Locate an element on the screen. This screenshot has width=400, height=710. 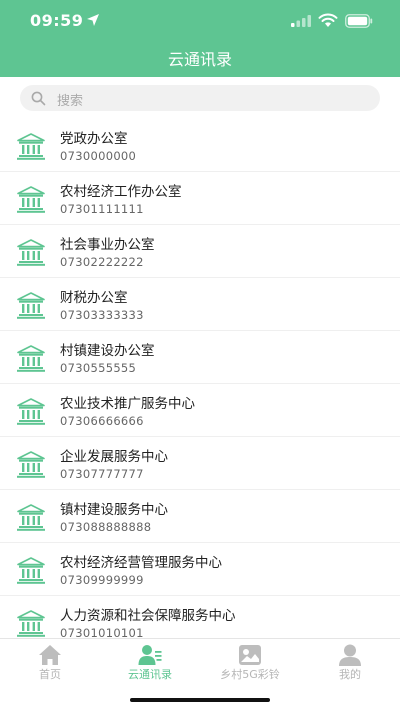
contact-phone: 07303333333 is located at coordinates (102, 315).